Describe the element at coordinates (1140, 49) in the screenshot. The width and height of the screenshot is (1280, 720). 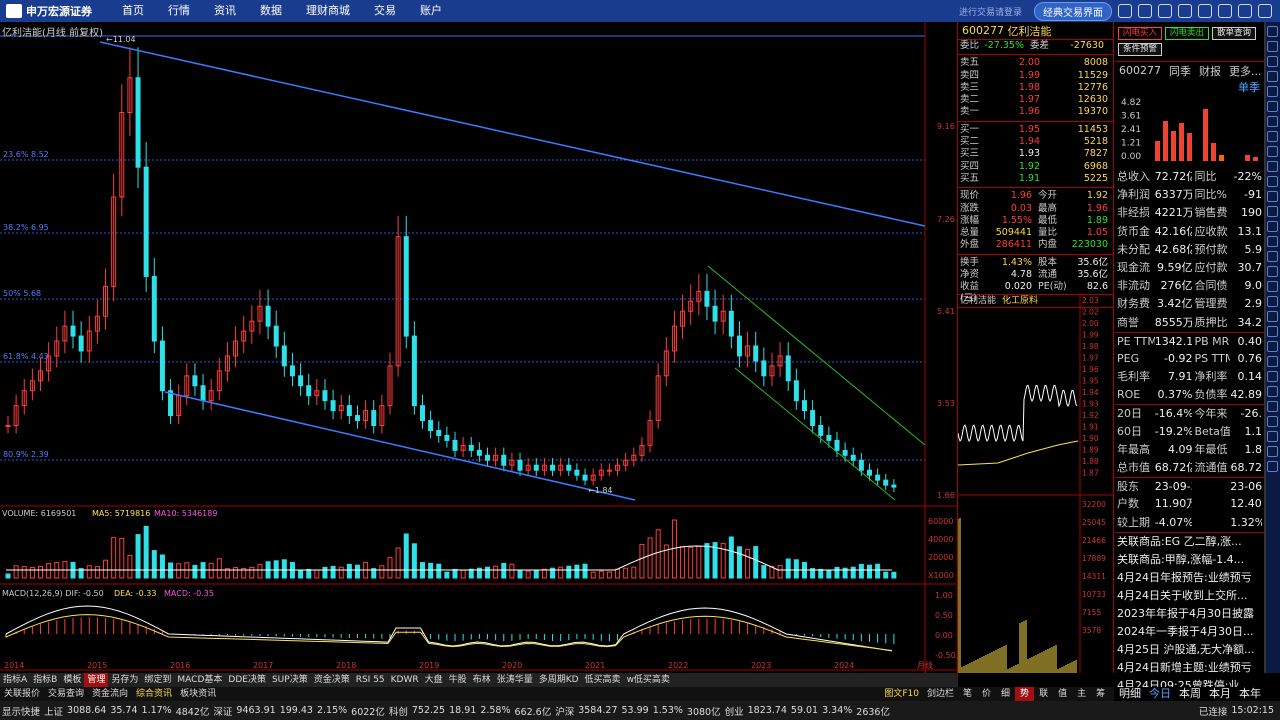
I see `fin-button-3: 条件预警` at that location.